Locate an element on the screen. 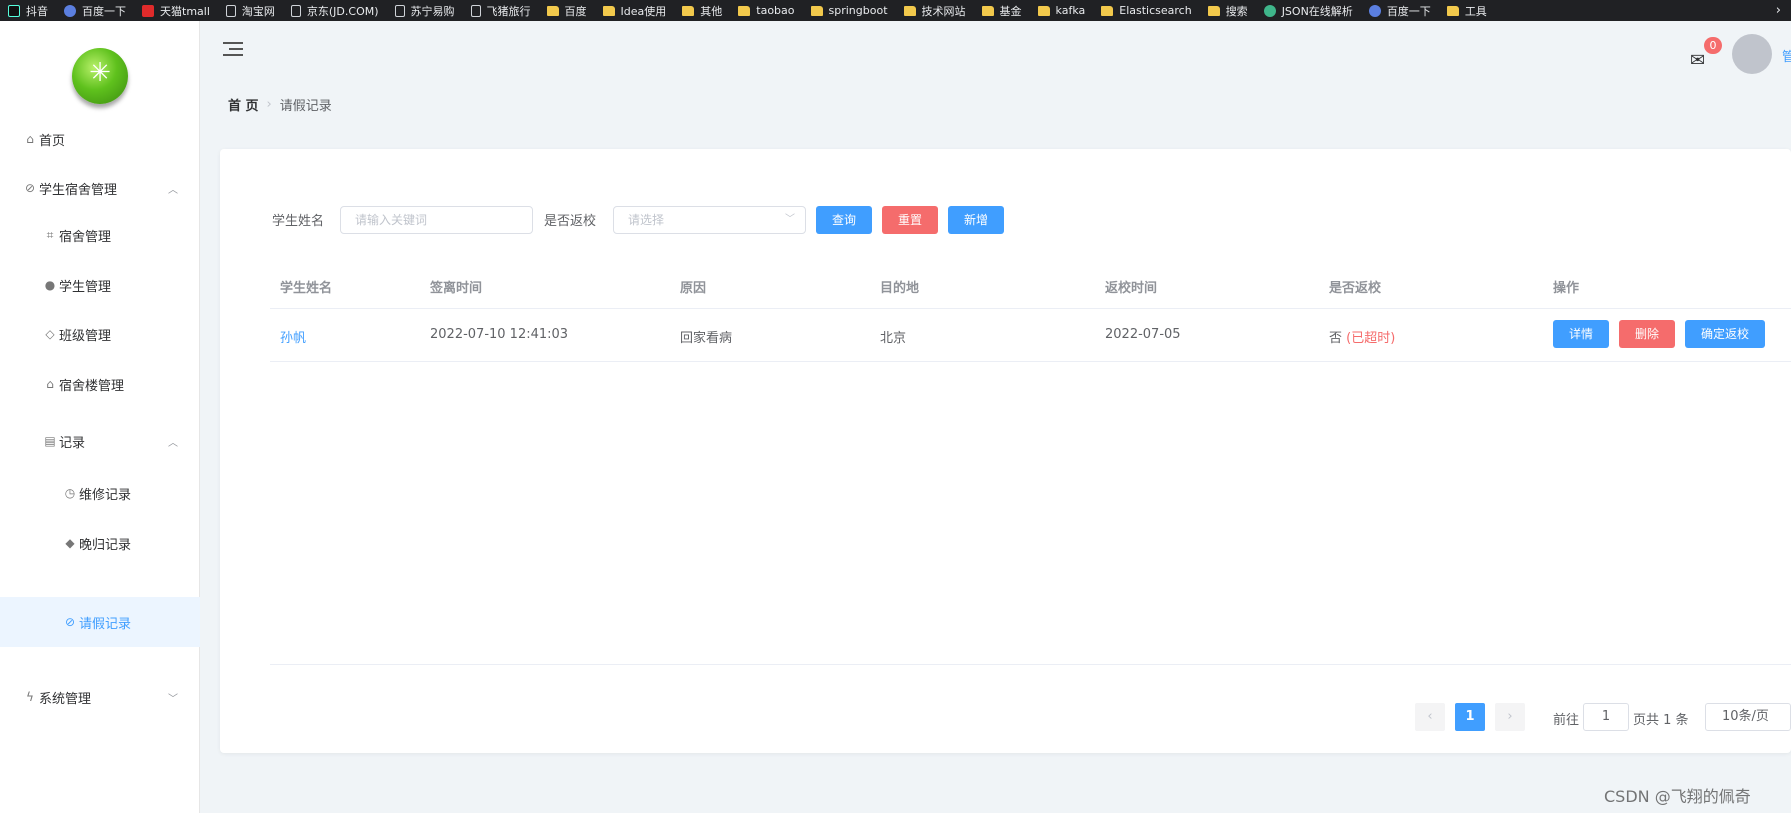  paw-icon is located at coordinates (70, 10).